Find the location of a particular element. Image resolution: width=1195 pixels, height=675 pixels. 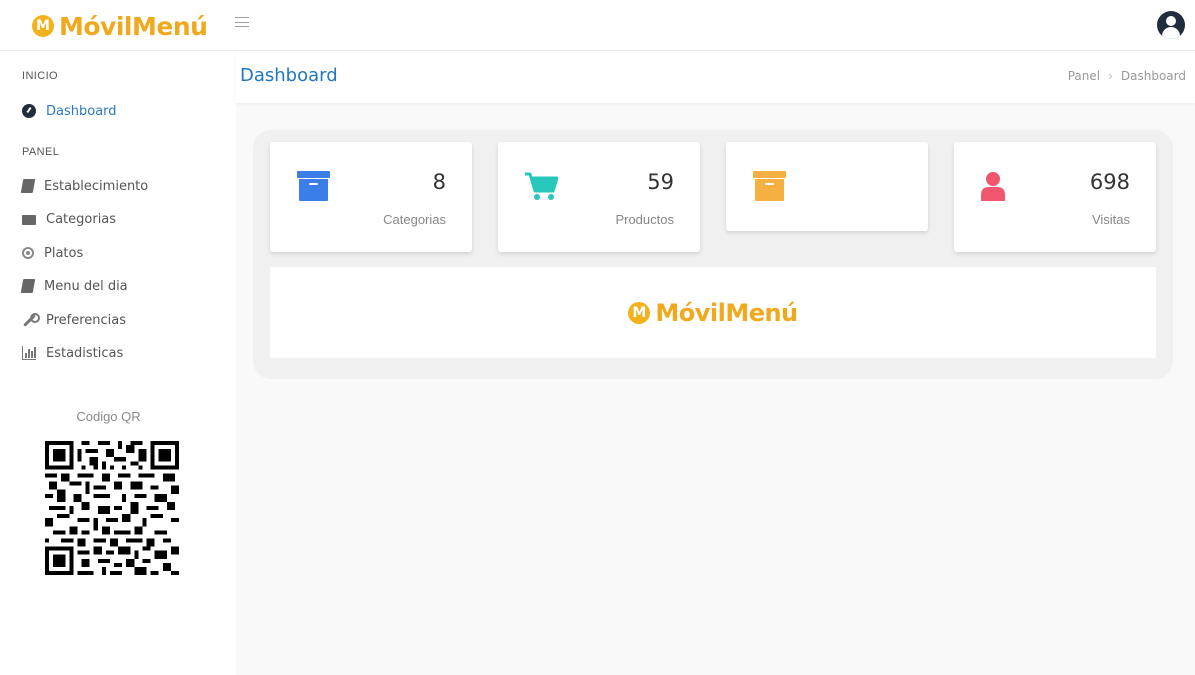

sidebar-item-label: Categorias is located at coordinates (81, 219).